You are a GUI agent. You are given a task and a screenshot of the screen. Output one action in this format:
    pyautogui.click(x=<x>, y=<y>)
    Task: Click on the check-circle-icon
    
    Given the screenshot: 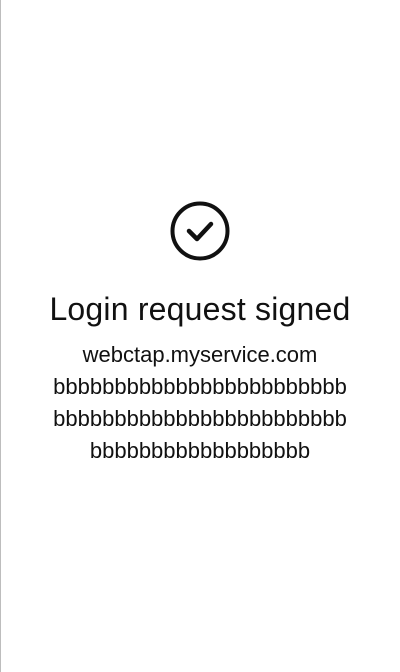 What is the action you would take?
    pyautogui.click(x=200, y=231)
    